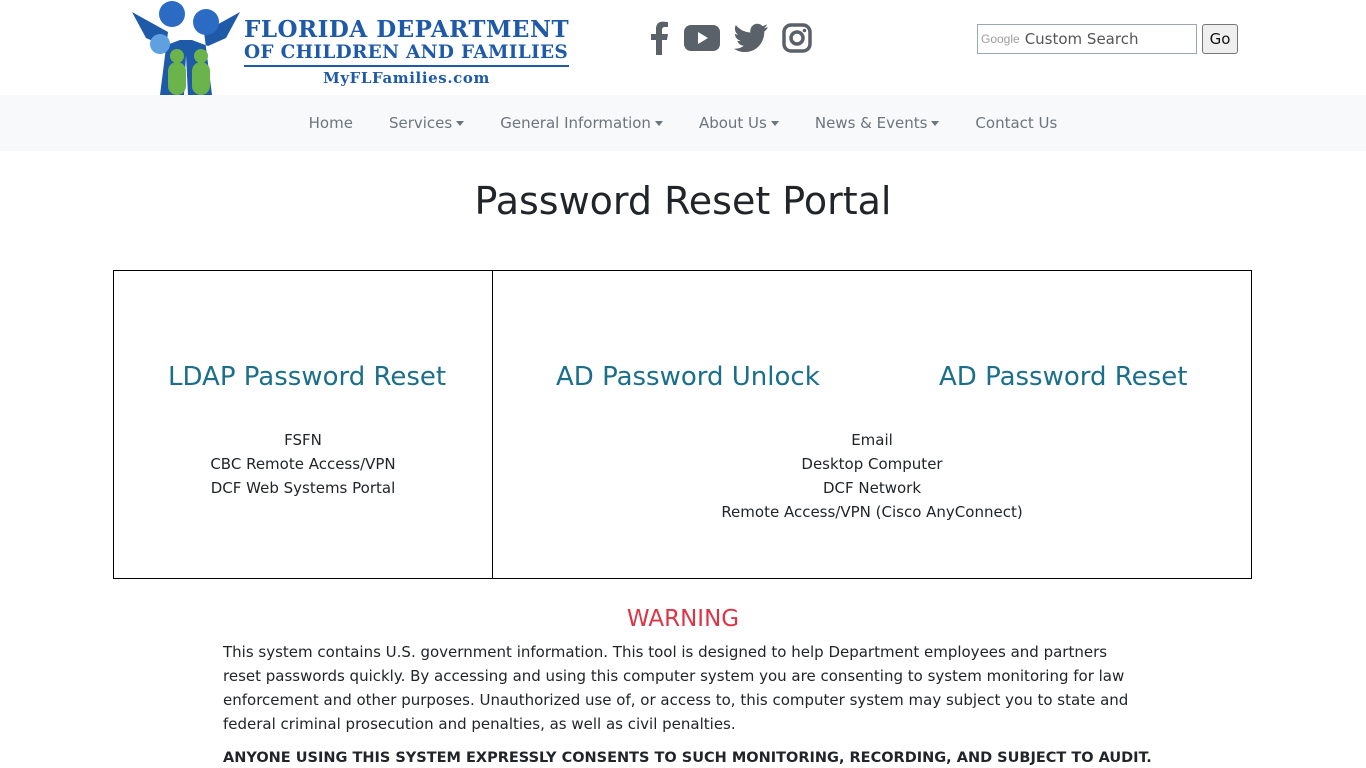 The width and height of the screenshot is (1366, 768). I want to click on search-box: Google, so click(1087, 39).